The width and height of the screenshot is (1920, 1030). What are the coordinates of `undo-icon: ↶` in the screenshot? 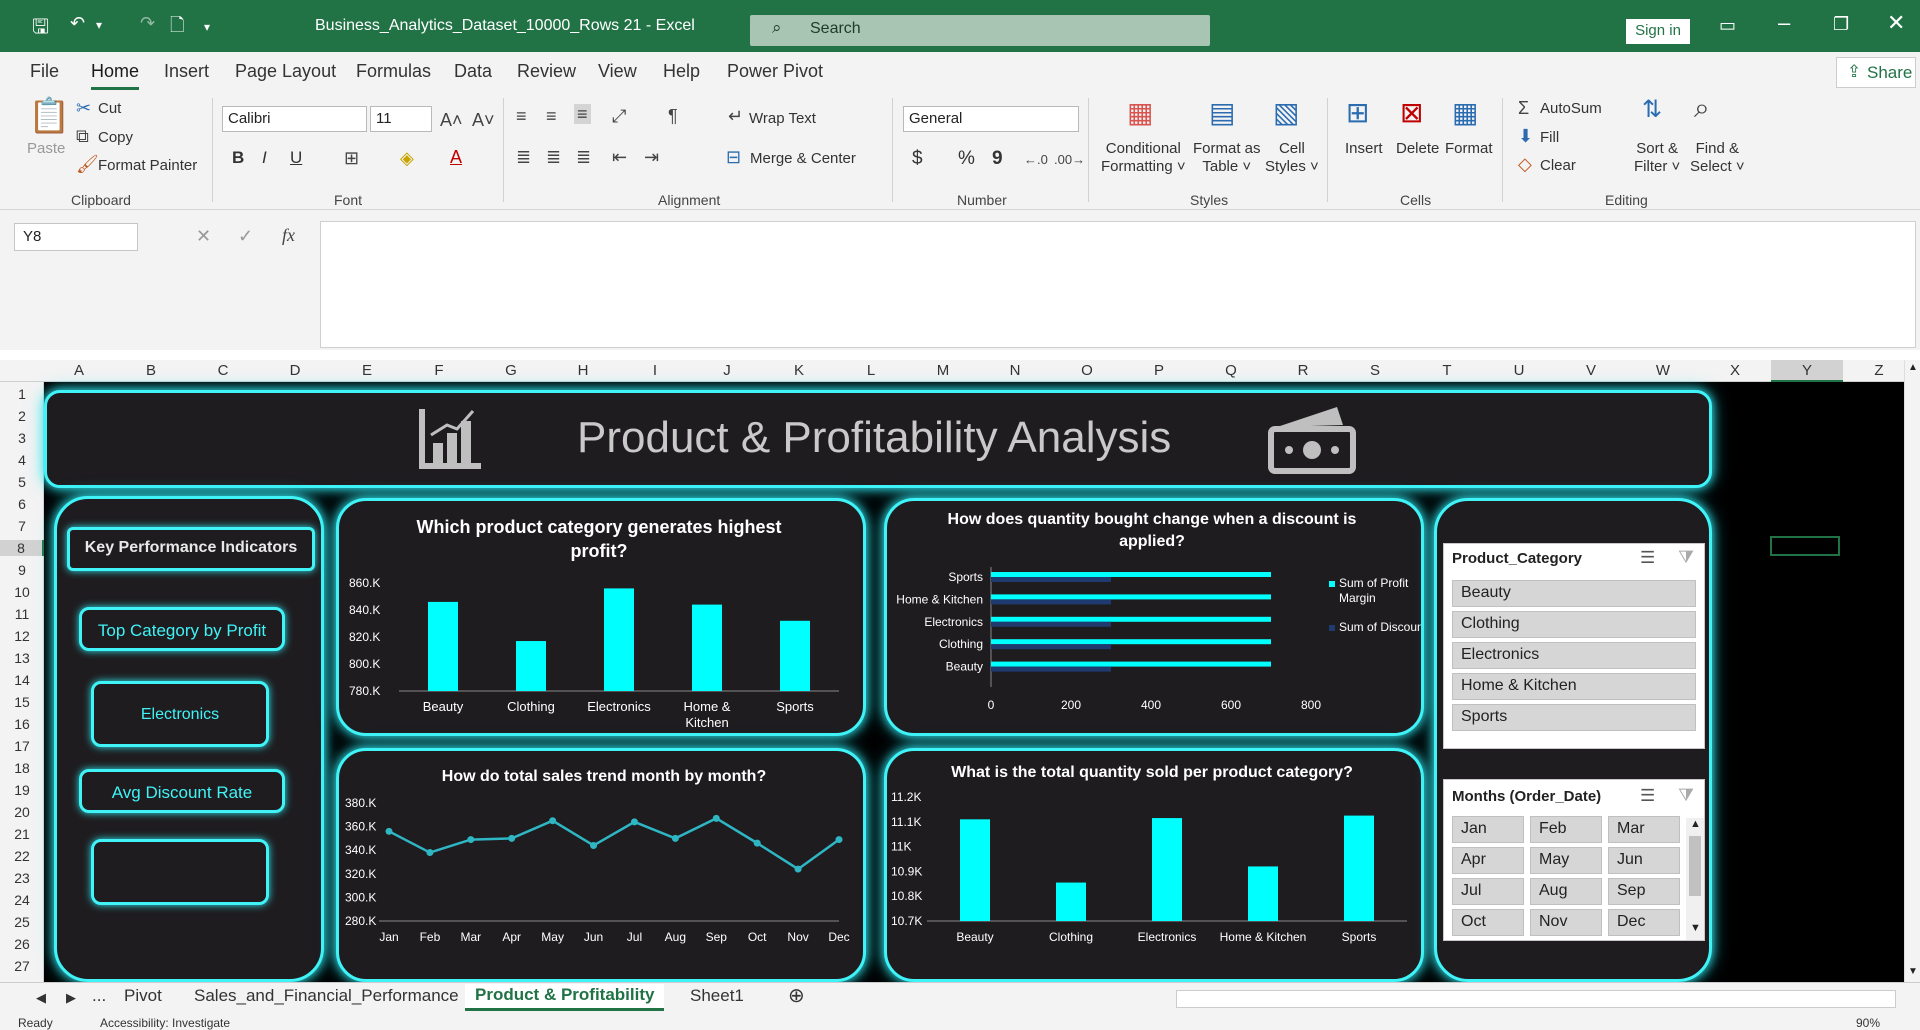 It's located at (77, 23).